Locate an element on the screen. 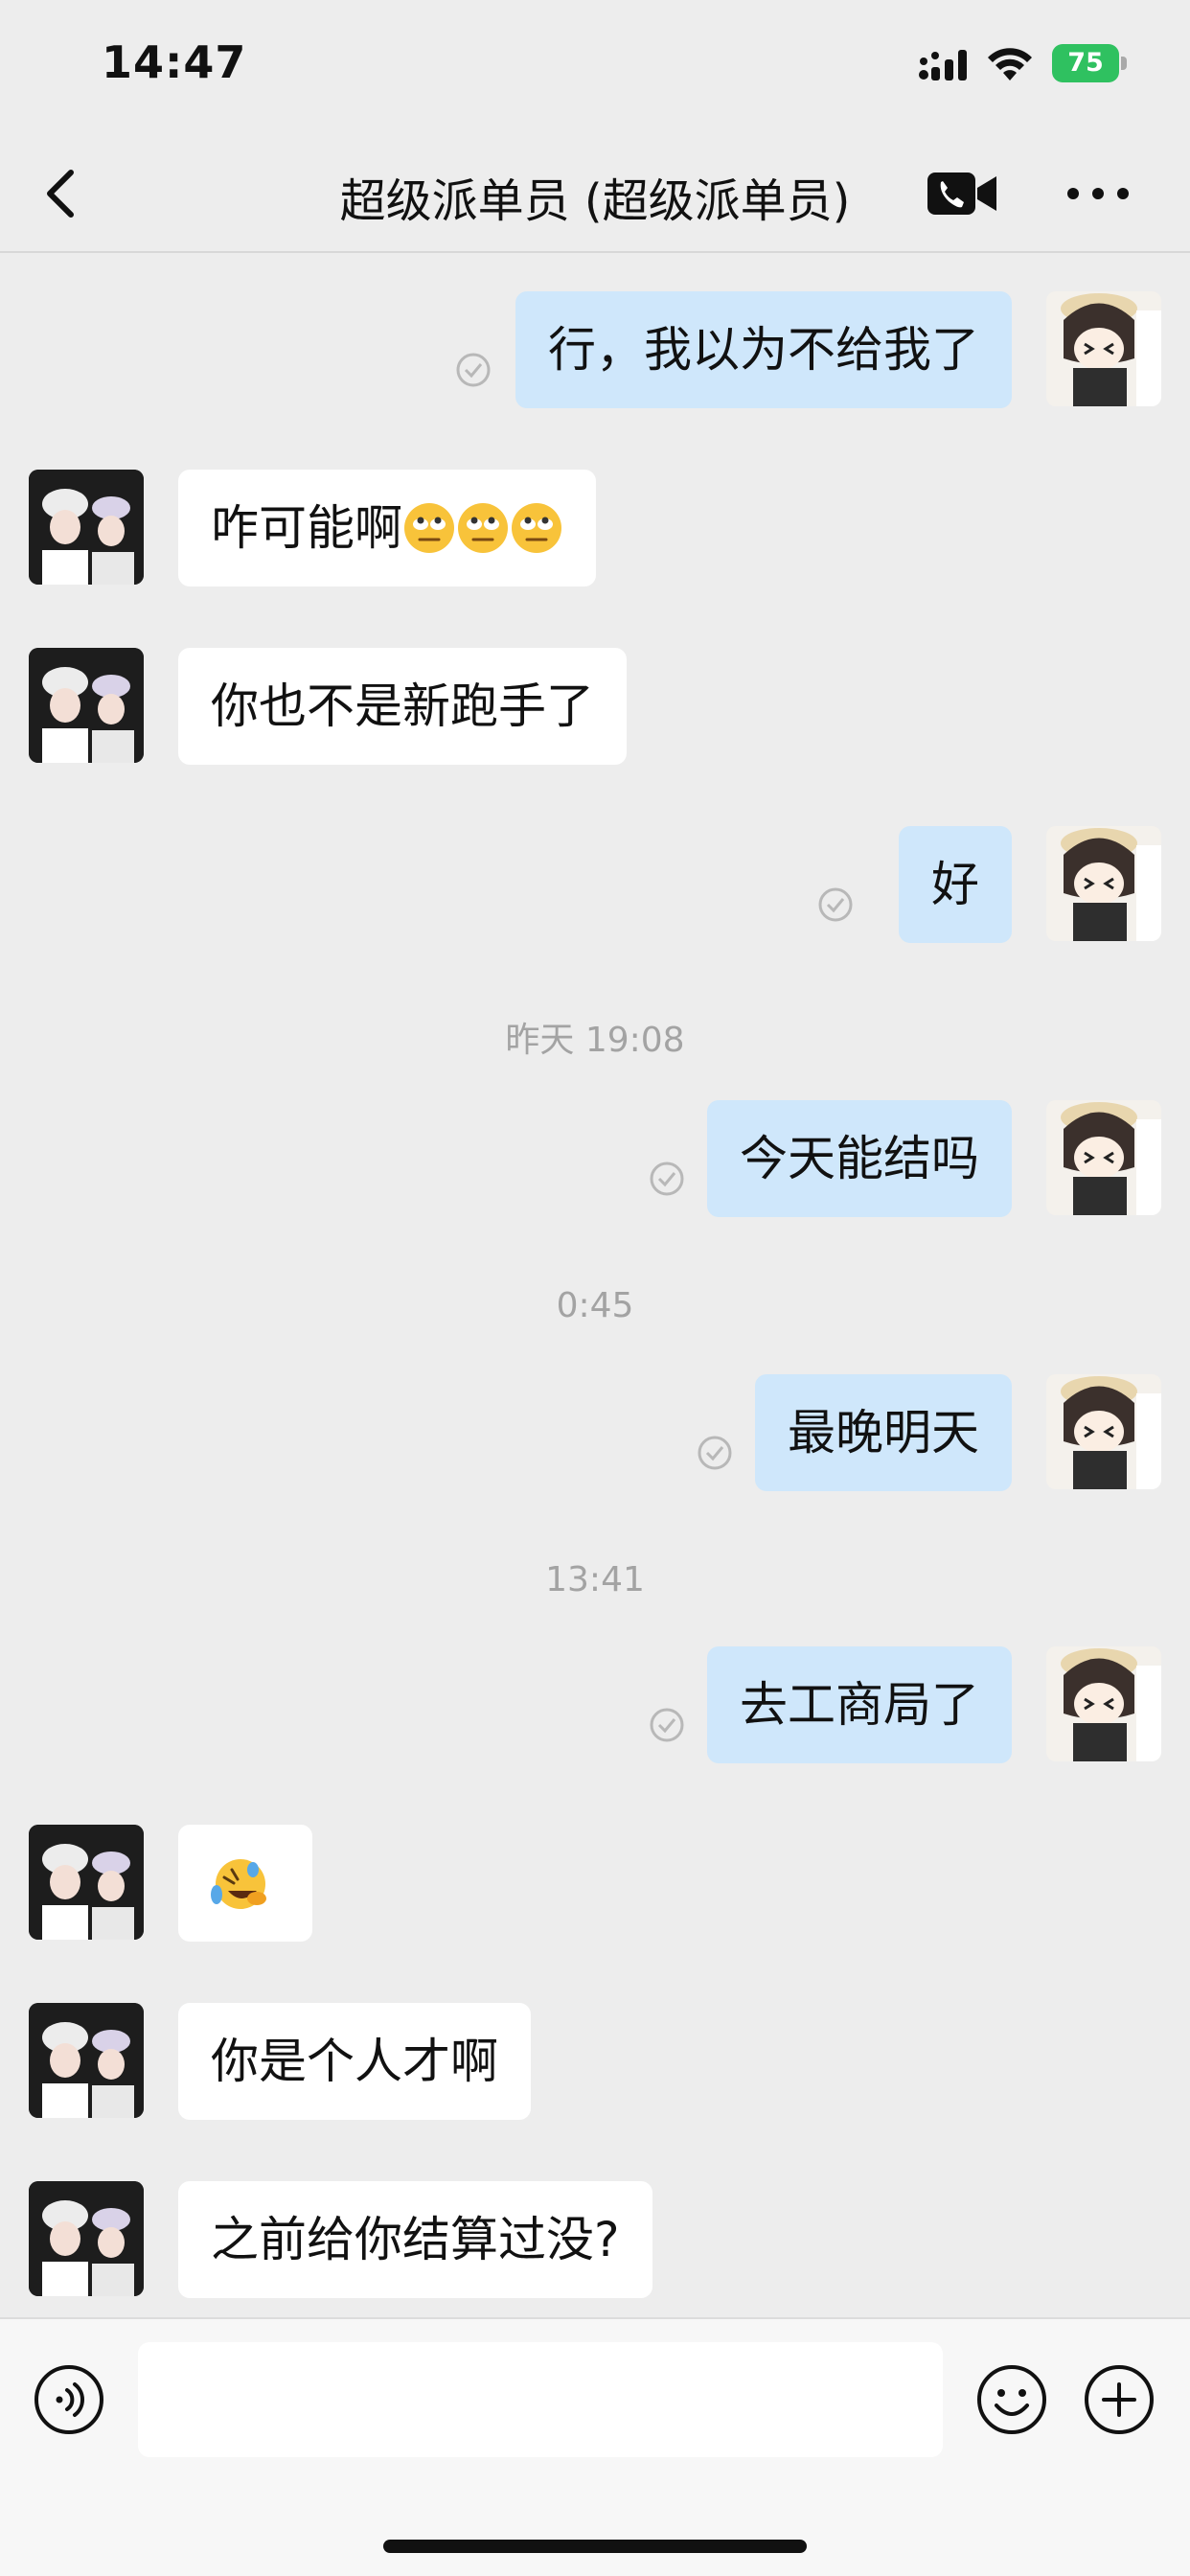 The image size is (1190, 2576). message-bubble: 今天能结吗 is located at coordinates (859, 1158).